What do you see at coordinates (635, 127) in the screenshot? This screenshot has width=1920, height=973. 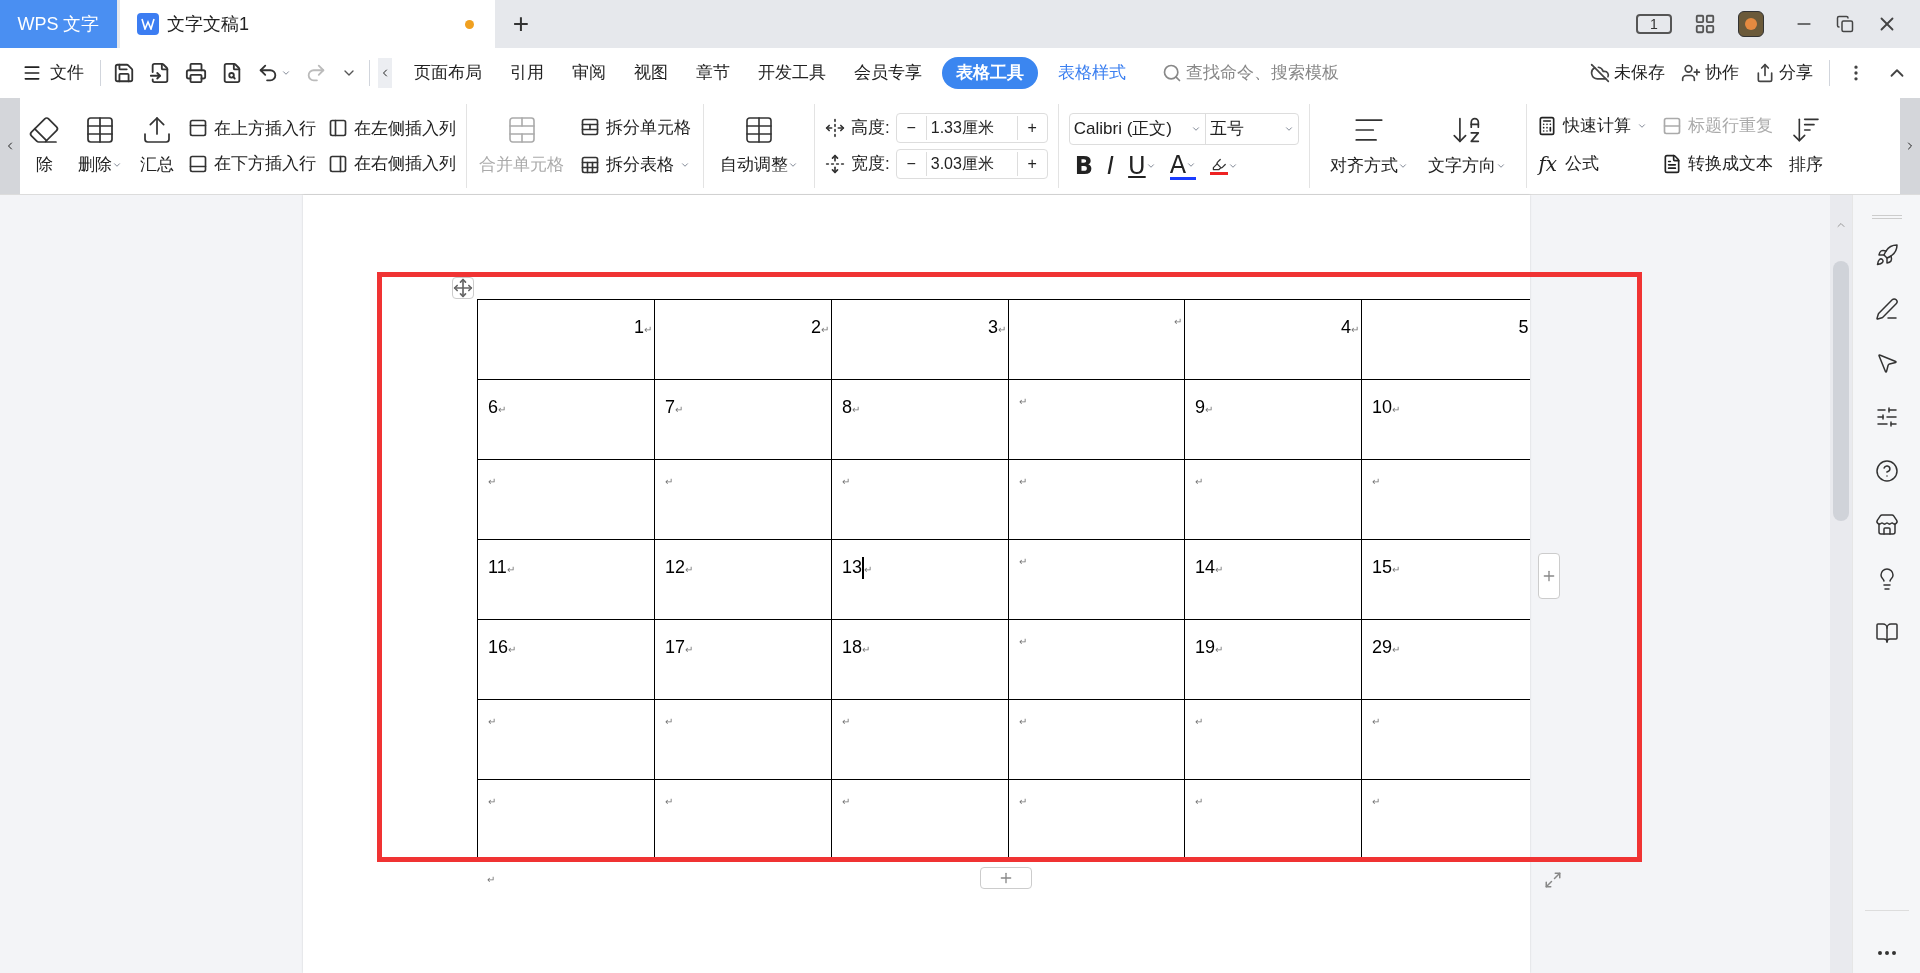 I see `ribbon-button: 拆分单元格` at bounding box center [635, 127].